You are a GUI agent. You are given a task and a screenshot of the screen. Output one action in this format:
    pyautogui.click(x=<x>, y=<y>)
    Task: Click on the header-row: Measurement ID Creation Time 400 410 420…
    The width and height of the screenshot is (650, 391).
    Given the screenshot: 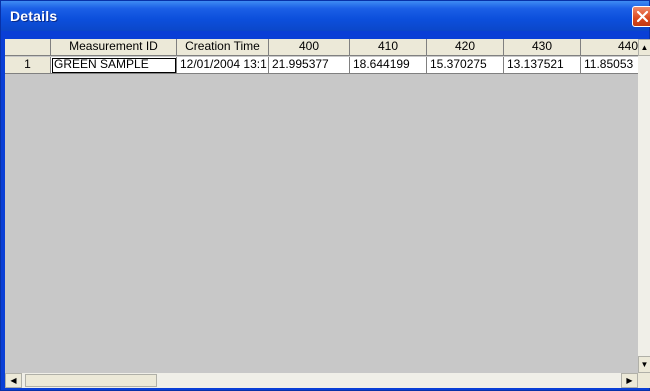 What is the action you would take?
    pyautogui.click(x=323, y=47)
    